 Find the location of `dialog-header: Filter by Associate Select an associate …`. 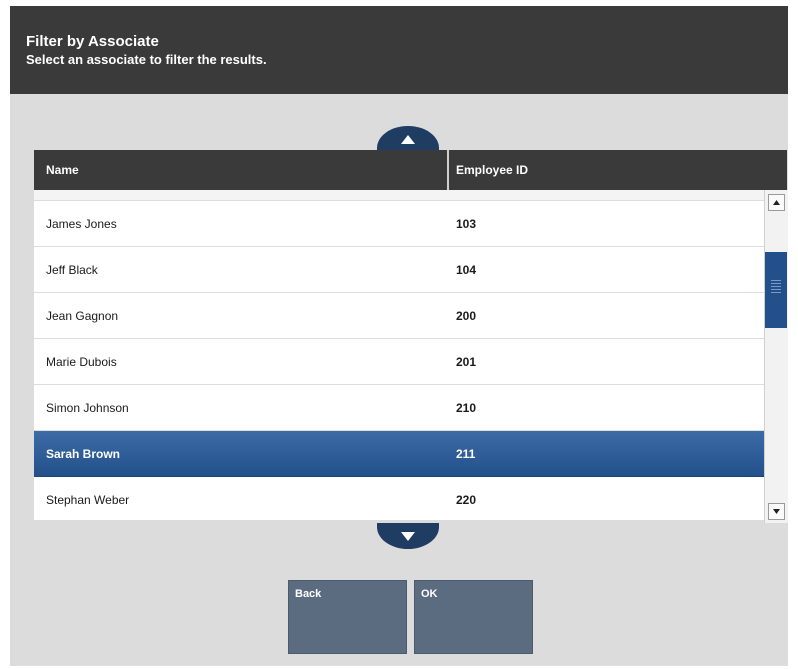

dialog-header: Filter by Associate Select an associate … is located at coordinates (399, 50).